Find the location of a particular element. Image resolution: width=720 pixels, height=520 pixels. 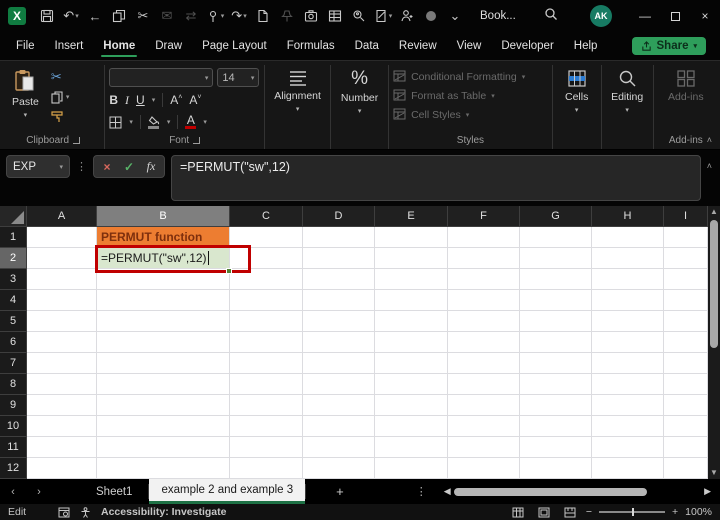

copy-icon is located at coordinates (119, 16).